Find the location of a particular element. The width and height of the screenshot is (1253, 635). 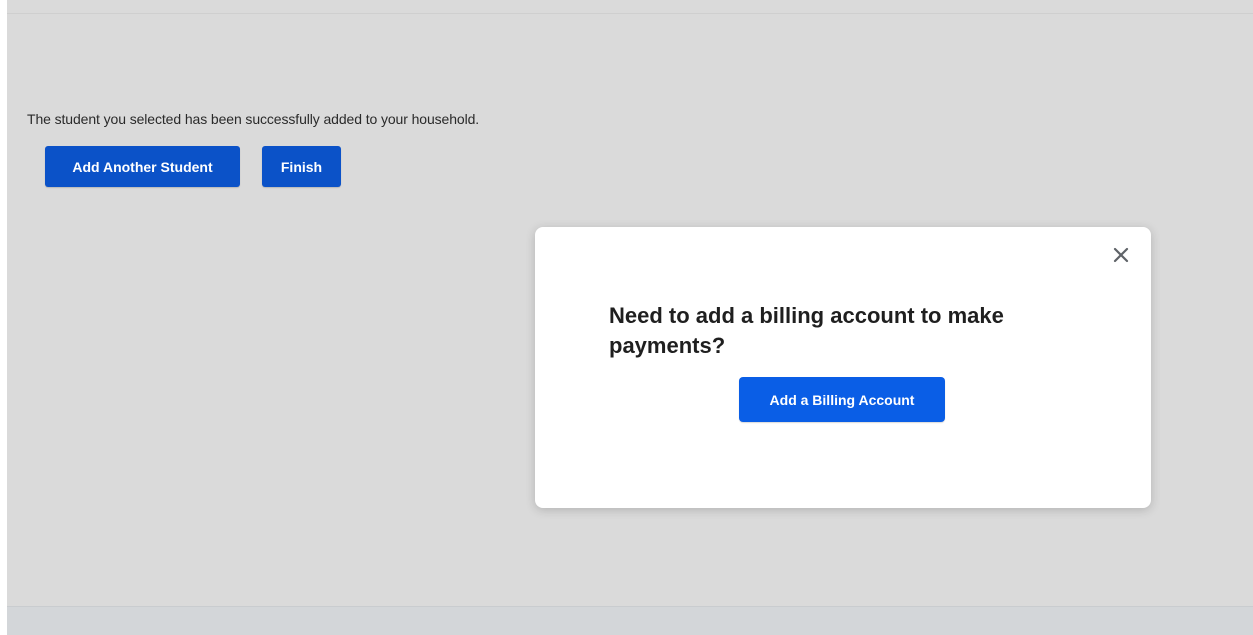

left-edge is located at coordinates (3, 317).